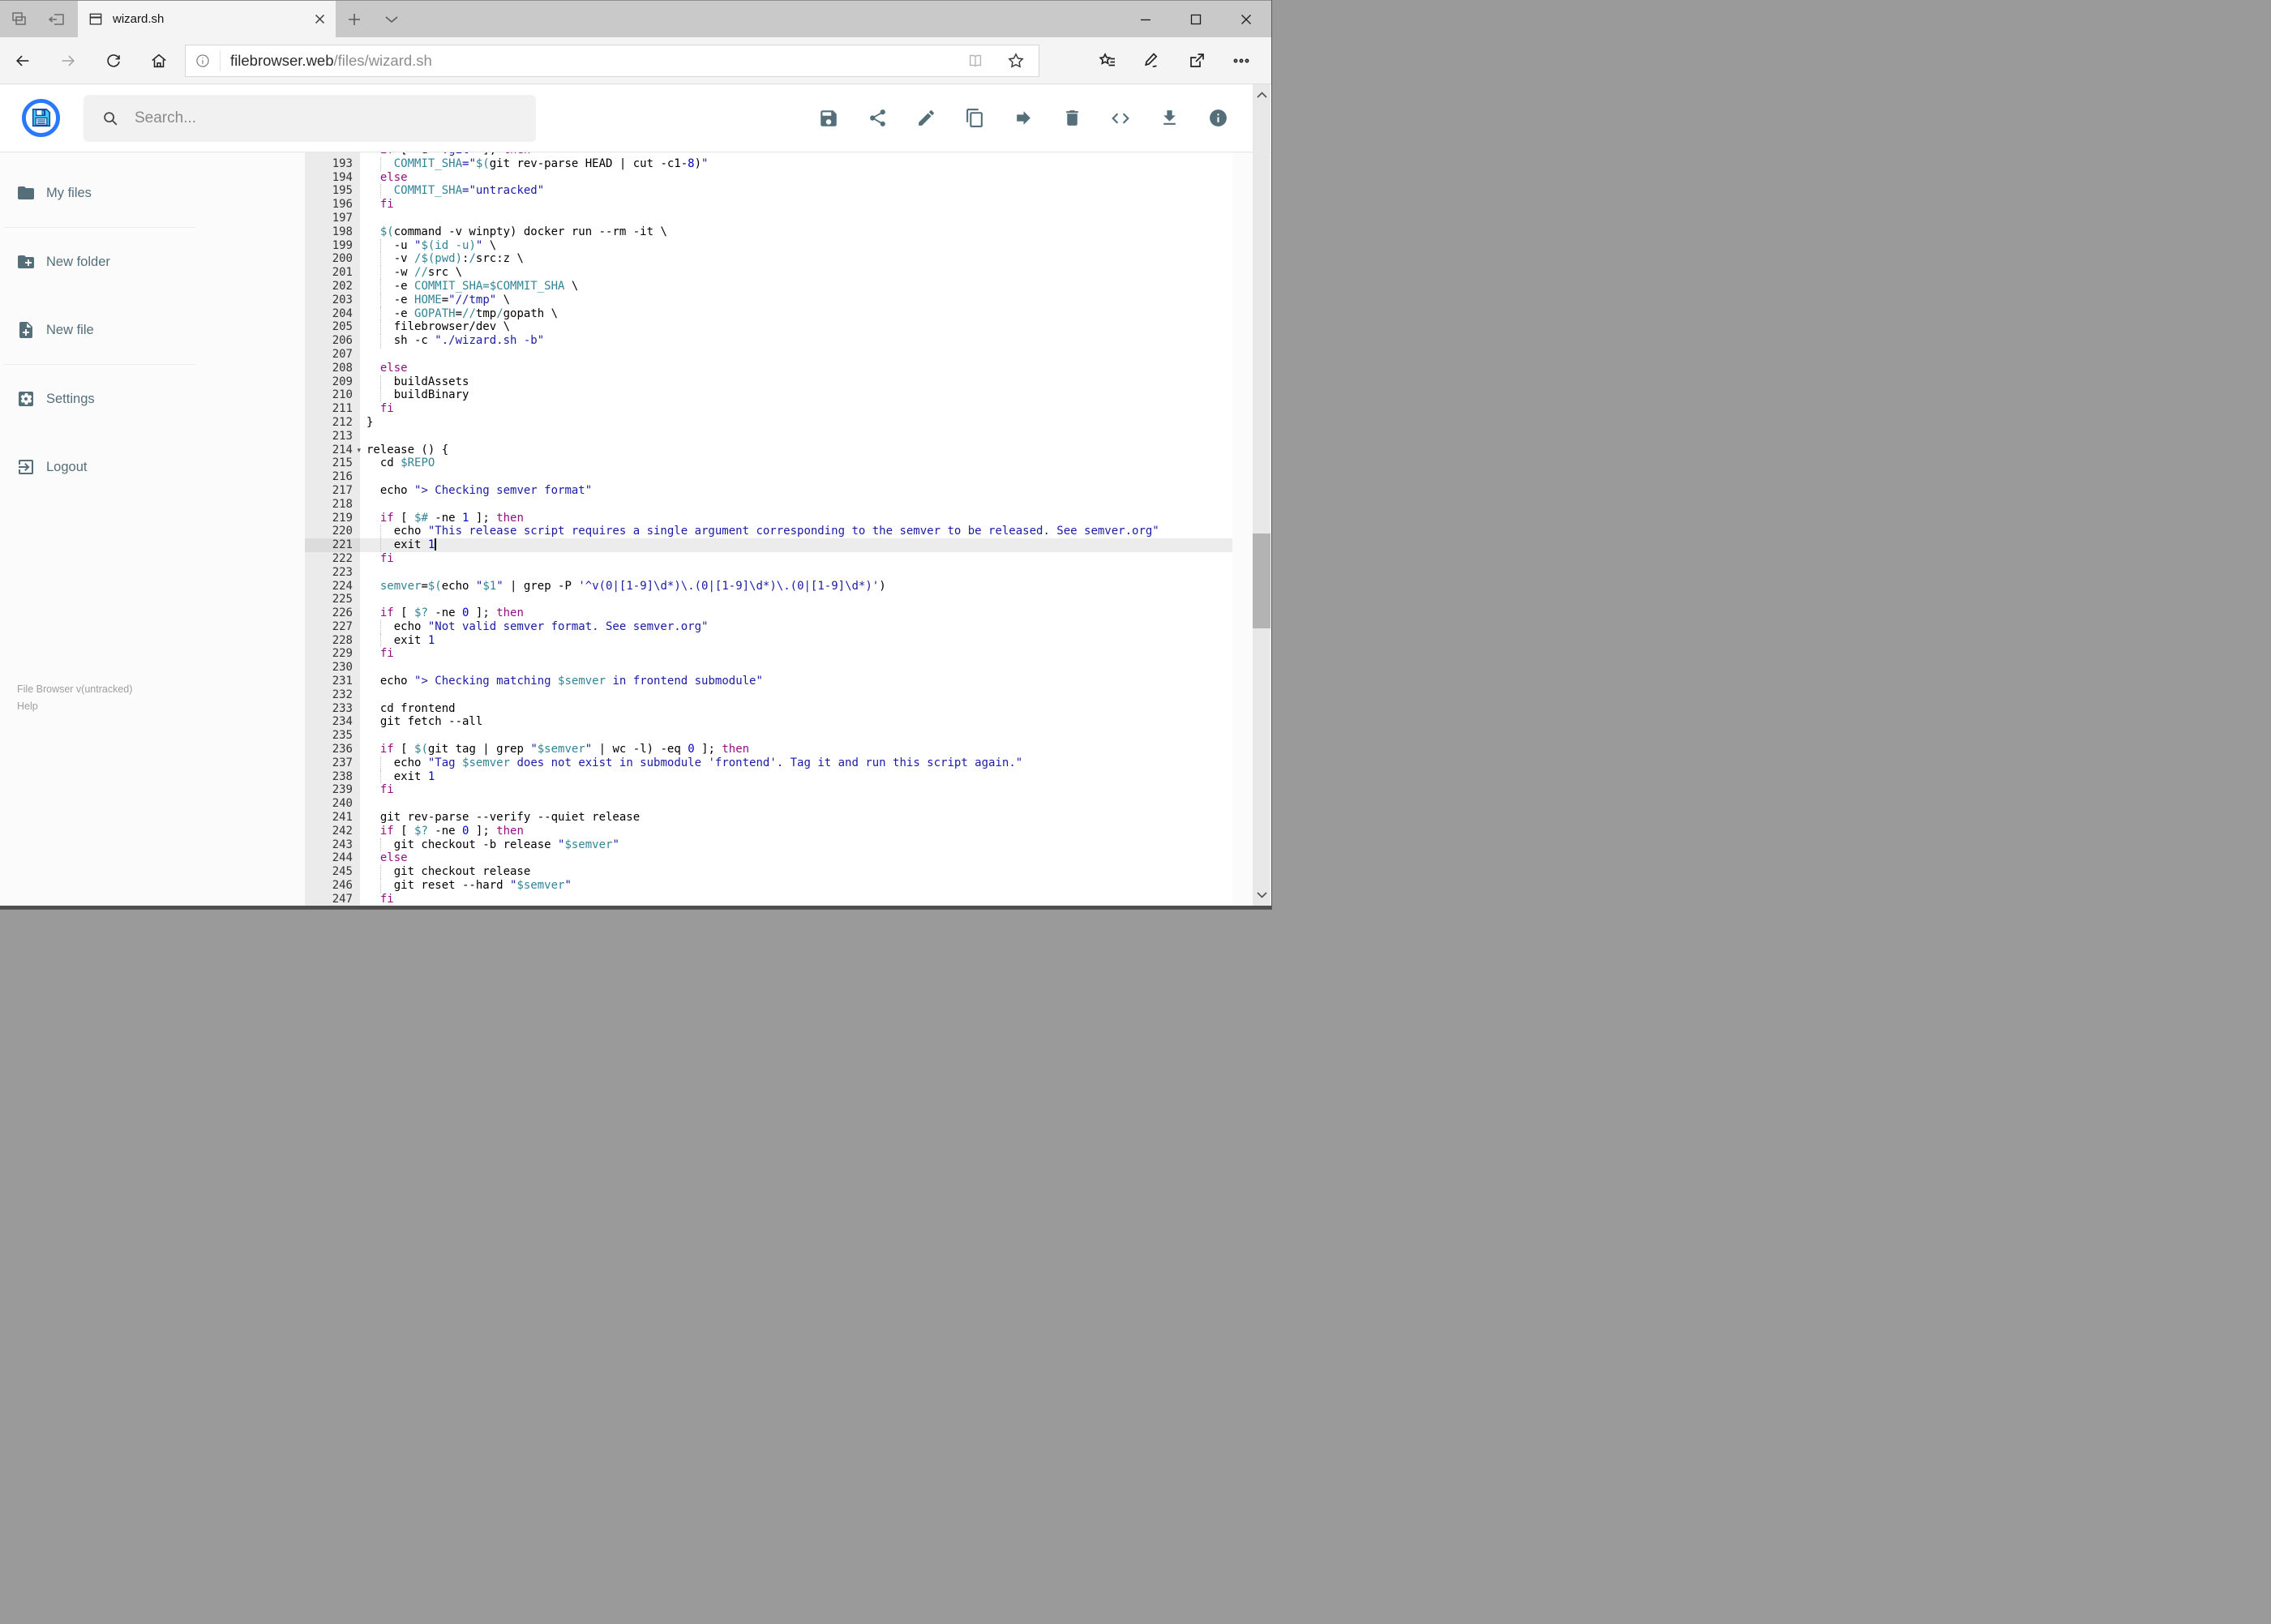 The height and width of the screenshot is (1624, 2271). I want to click on more-options-icon, so click(1241, 61).